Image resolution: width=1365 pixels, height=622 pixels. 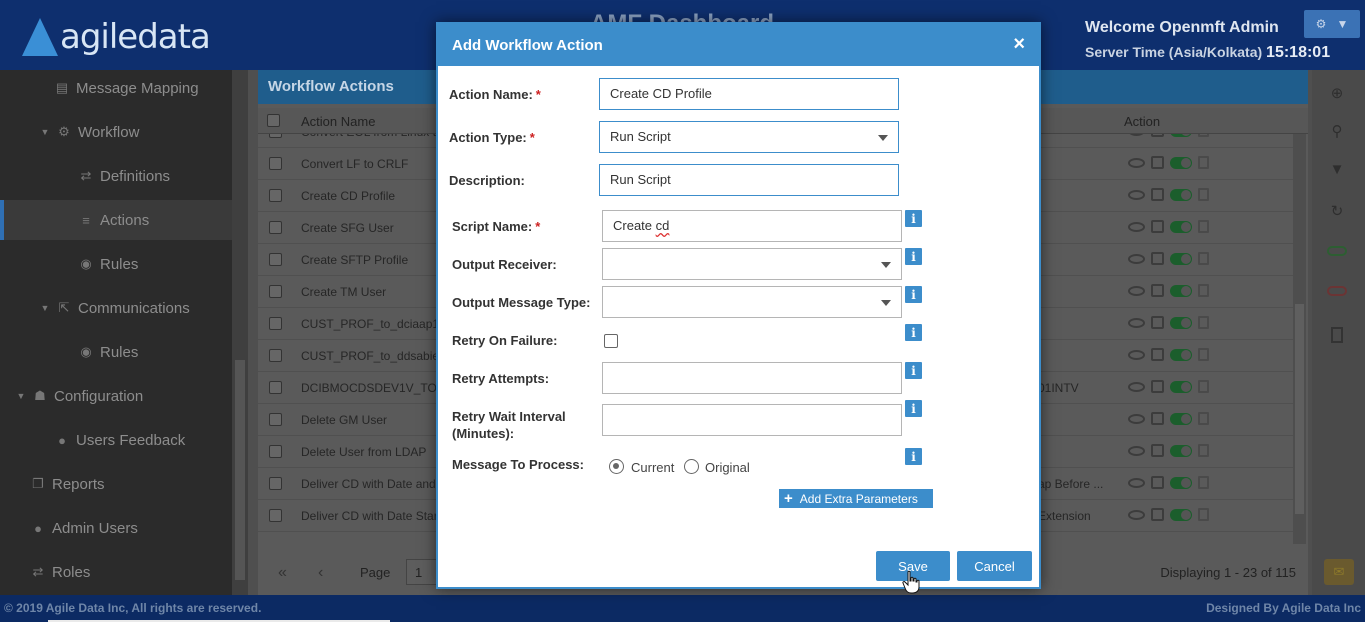 I want to click on retry-wait-interval-info-icon: i, so click(x=913, y=408).